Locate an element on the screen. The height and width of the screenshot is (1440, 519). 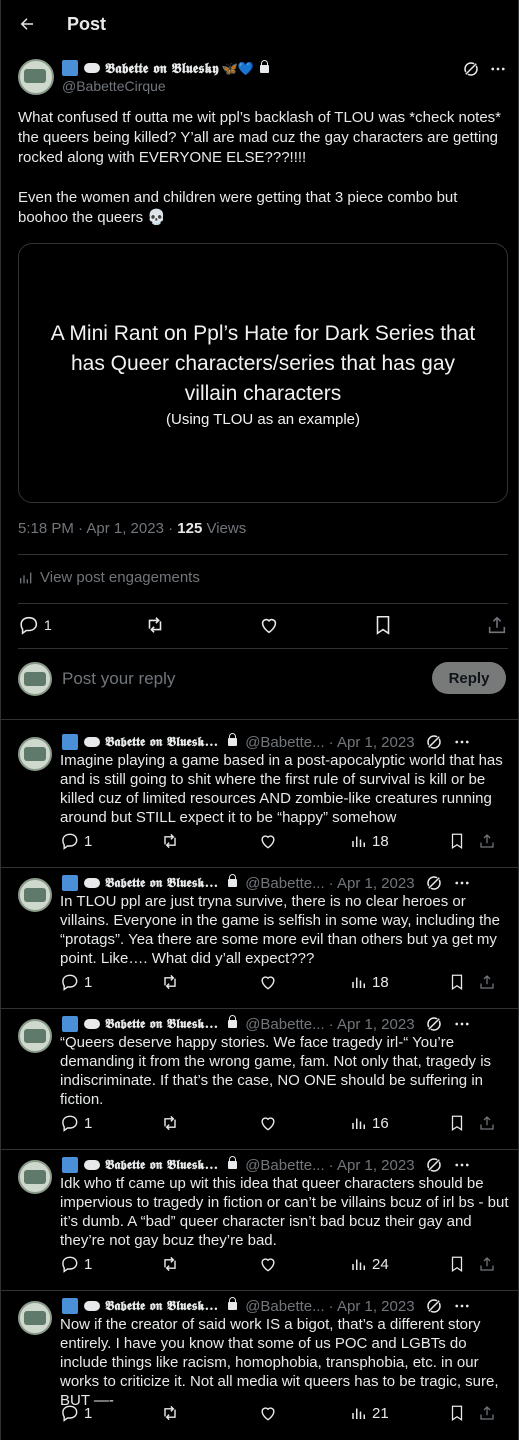
views-button: 16 is located at coordinates (399, 1123).